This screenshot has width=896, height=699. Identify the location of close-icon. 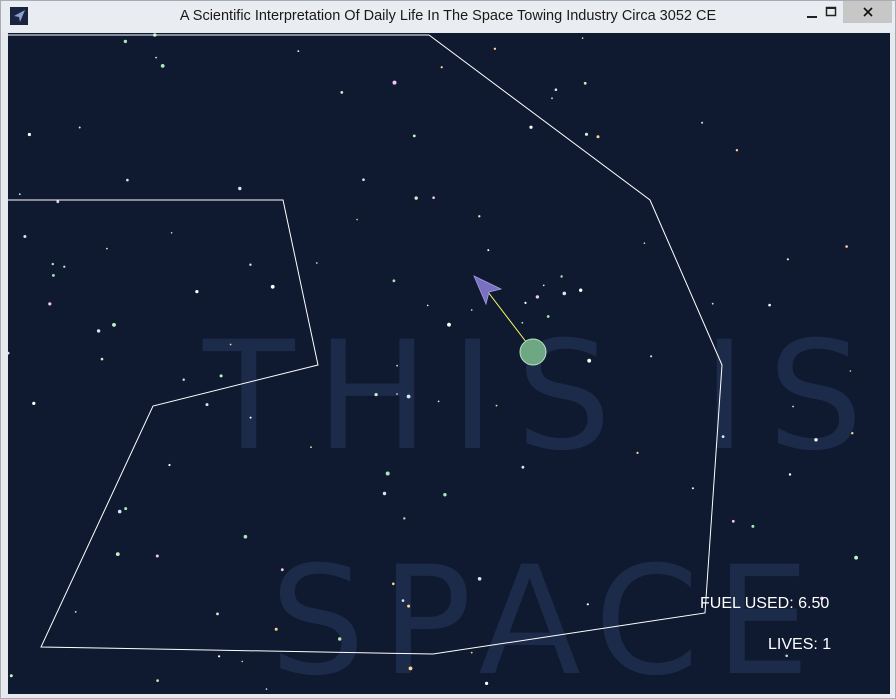
(867, 12).